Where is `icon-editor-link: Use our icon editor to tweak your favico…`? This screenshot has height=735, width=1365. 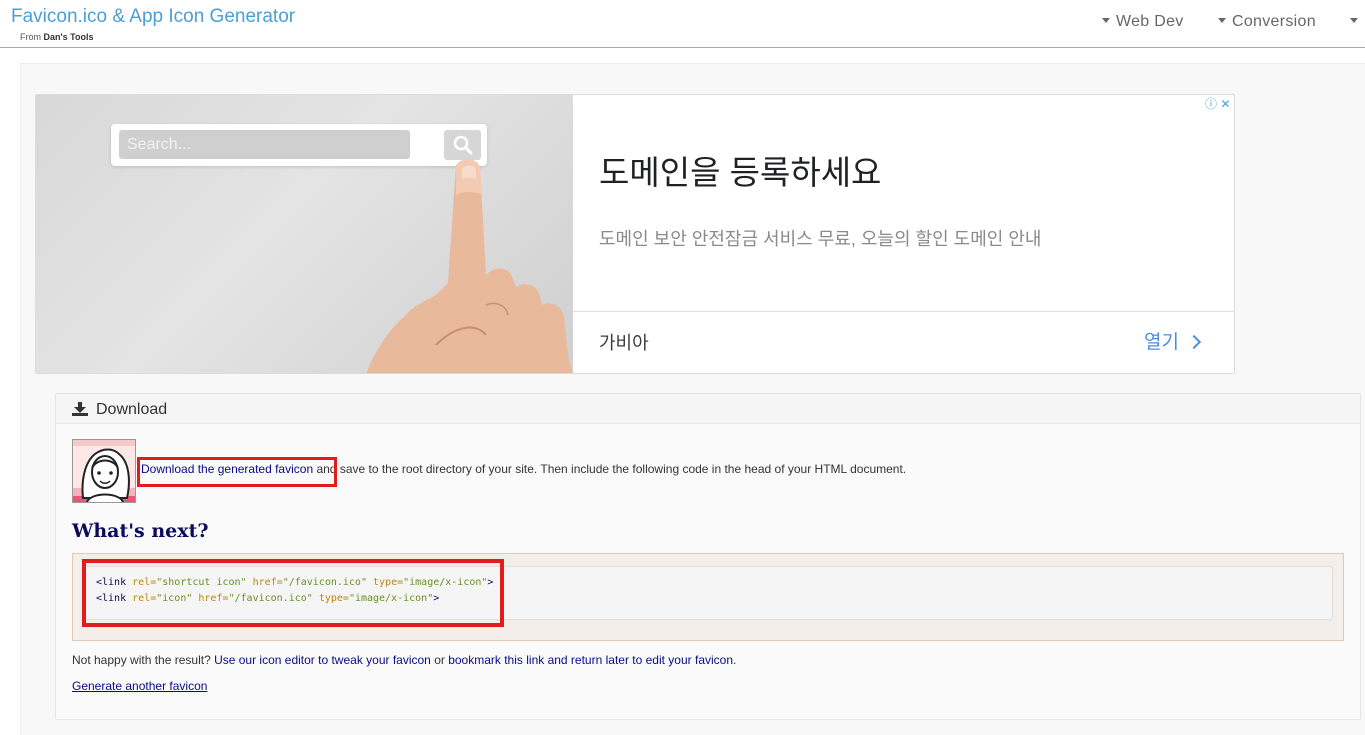
icon-editor-link: Use our icon editor to tweak your favico… is located at coordinates (322, 660).